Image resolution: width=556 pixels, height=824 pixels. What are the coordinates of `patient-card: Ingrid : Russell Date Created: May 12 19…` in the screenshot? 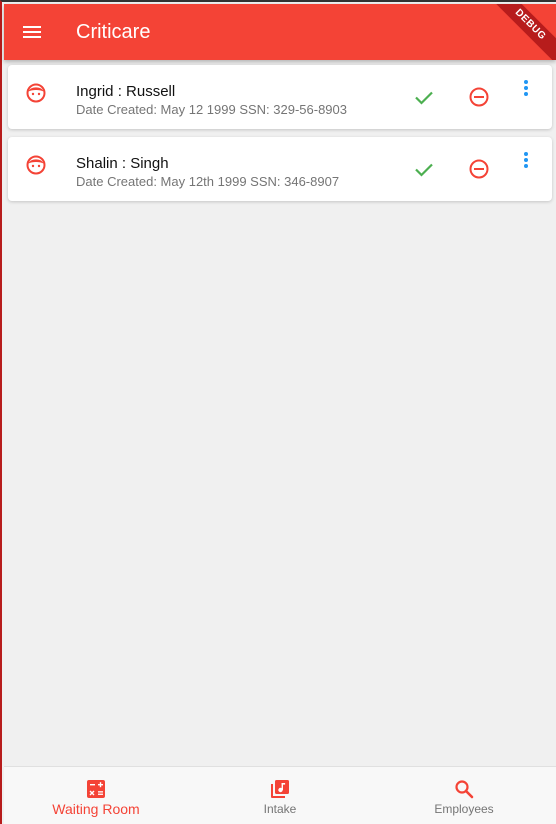 It's located at (280, 97).